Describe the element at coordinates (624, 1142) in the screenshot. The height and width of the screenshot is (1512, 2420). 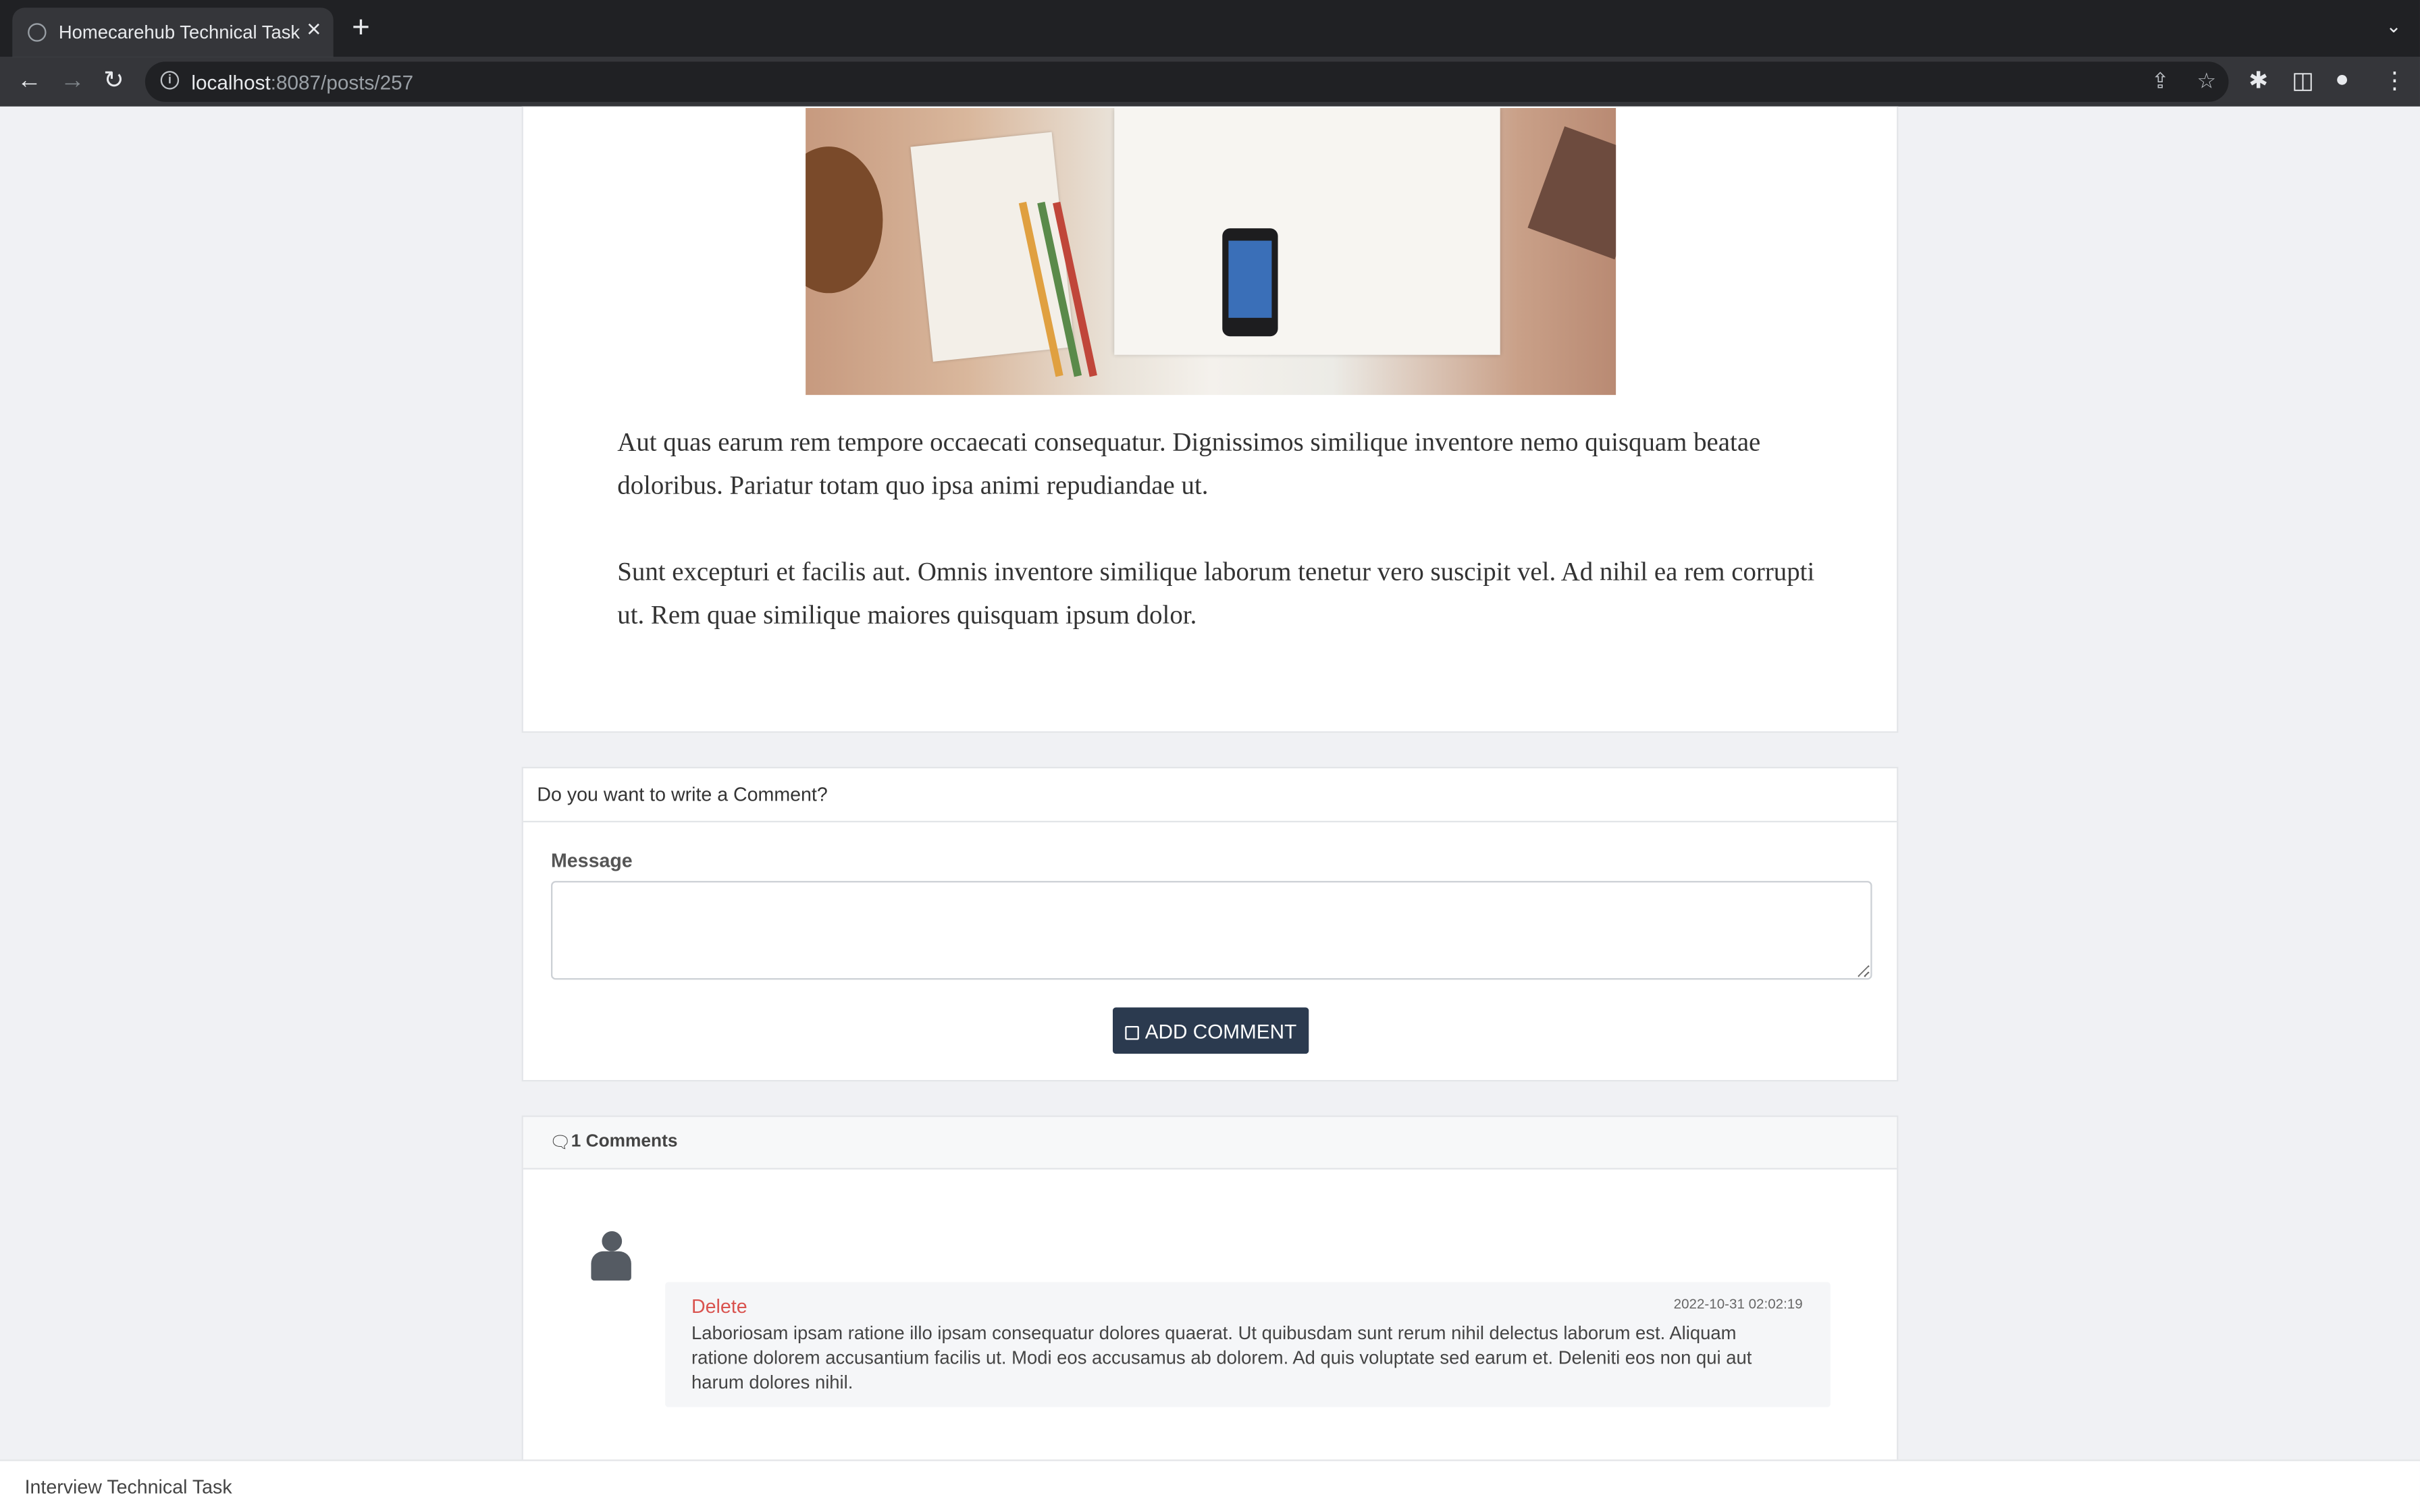
I see `comments-count: 1 Comments` at that location.